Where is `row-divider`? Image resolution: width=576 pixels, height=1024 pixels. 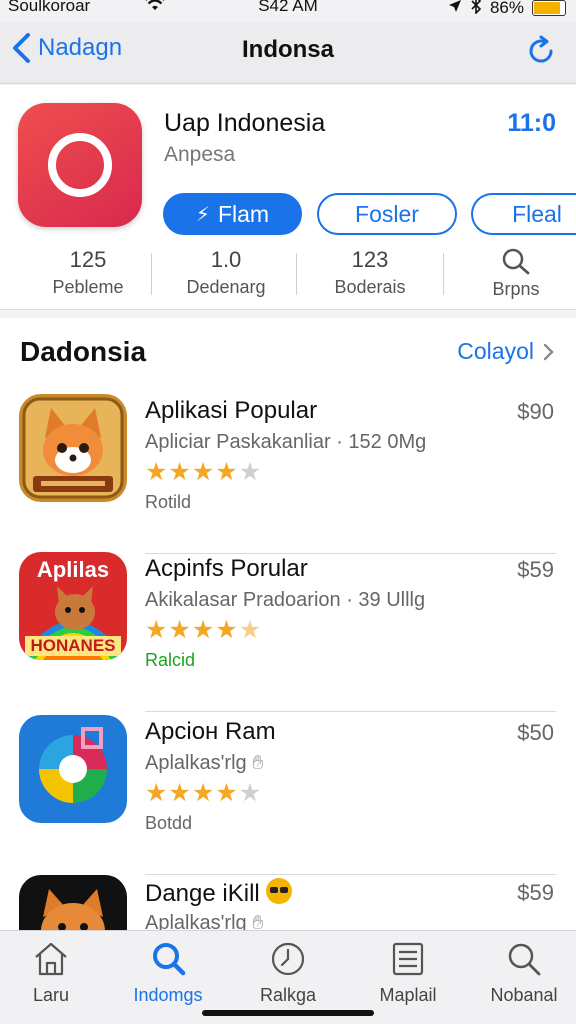 row-divider is located at coordinates (350, 711).